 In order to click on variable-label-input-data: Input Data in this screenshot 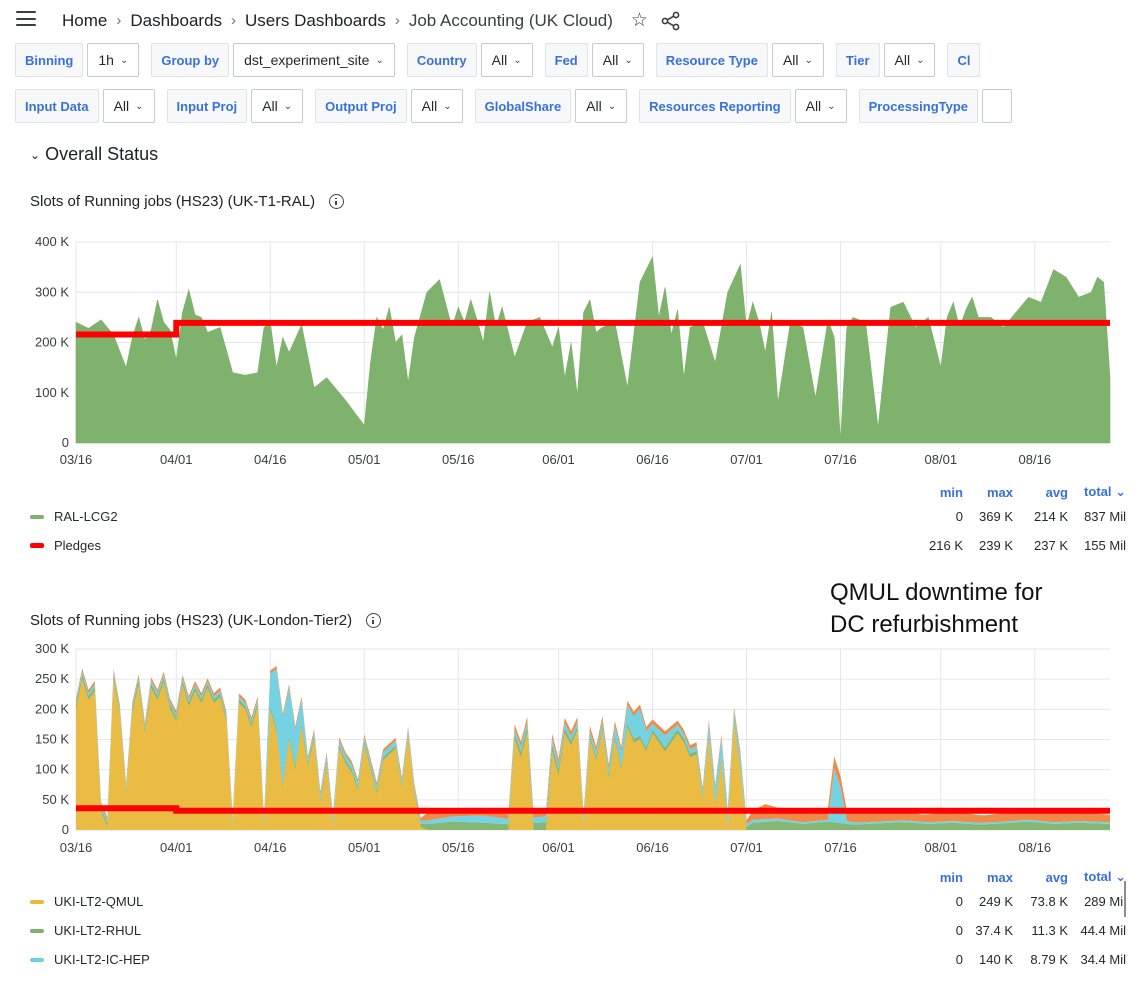, I will do `click(57, 106)`.